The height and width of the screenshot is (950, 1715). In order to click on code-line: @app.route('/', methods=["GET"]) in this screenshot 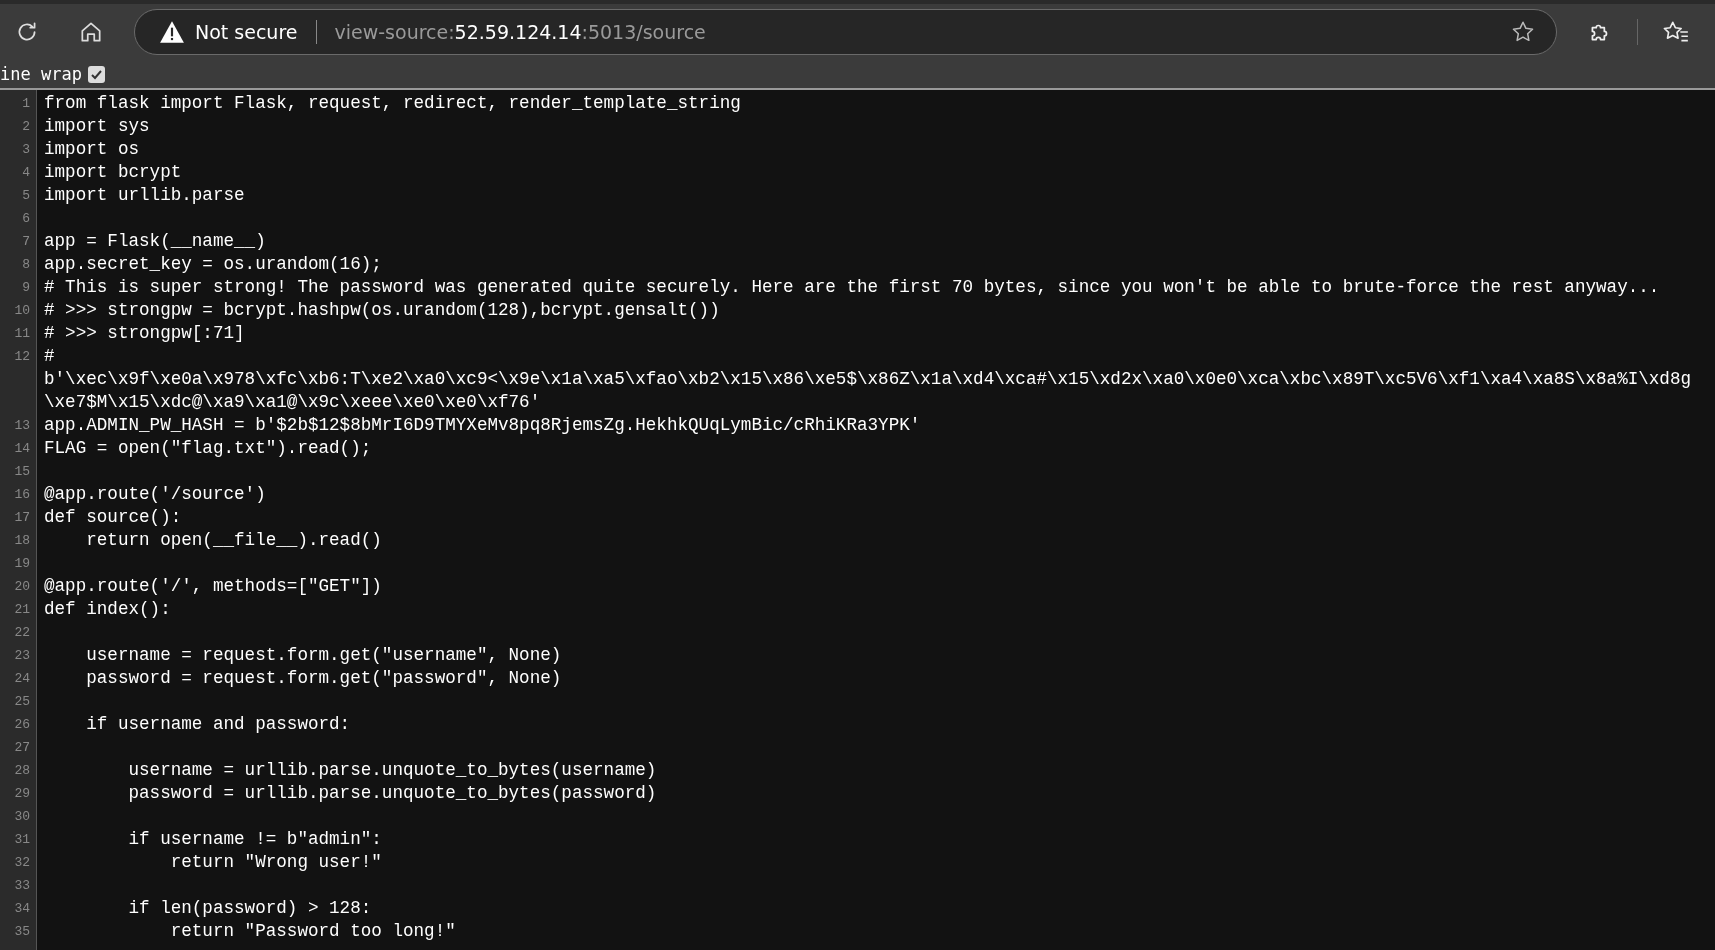, I will do `click(213, 586)`.